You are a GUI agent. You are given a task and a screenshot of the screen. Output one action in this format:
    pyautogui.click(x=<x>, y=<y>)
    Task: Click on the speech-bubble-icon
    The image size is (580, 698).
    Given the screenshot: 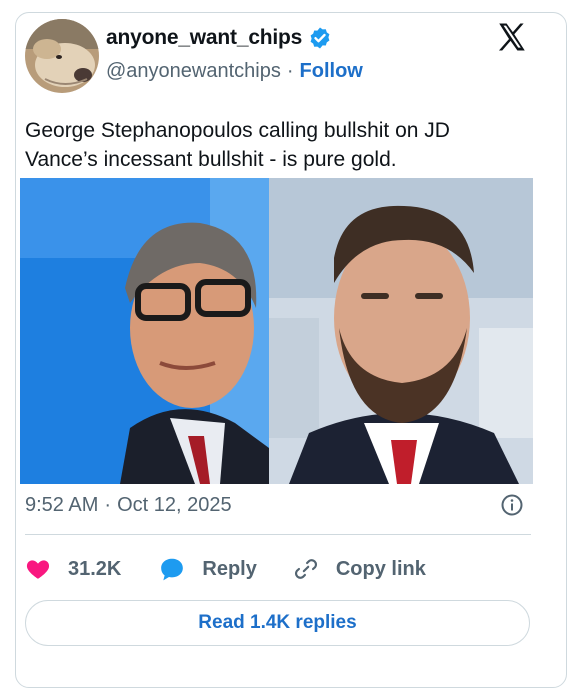 What is the action you would take?
    pyautogui.click(x=172, y=569)
    